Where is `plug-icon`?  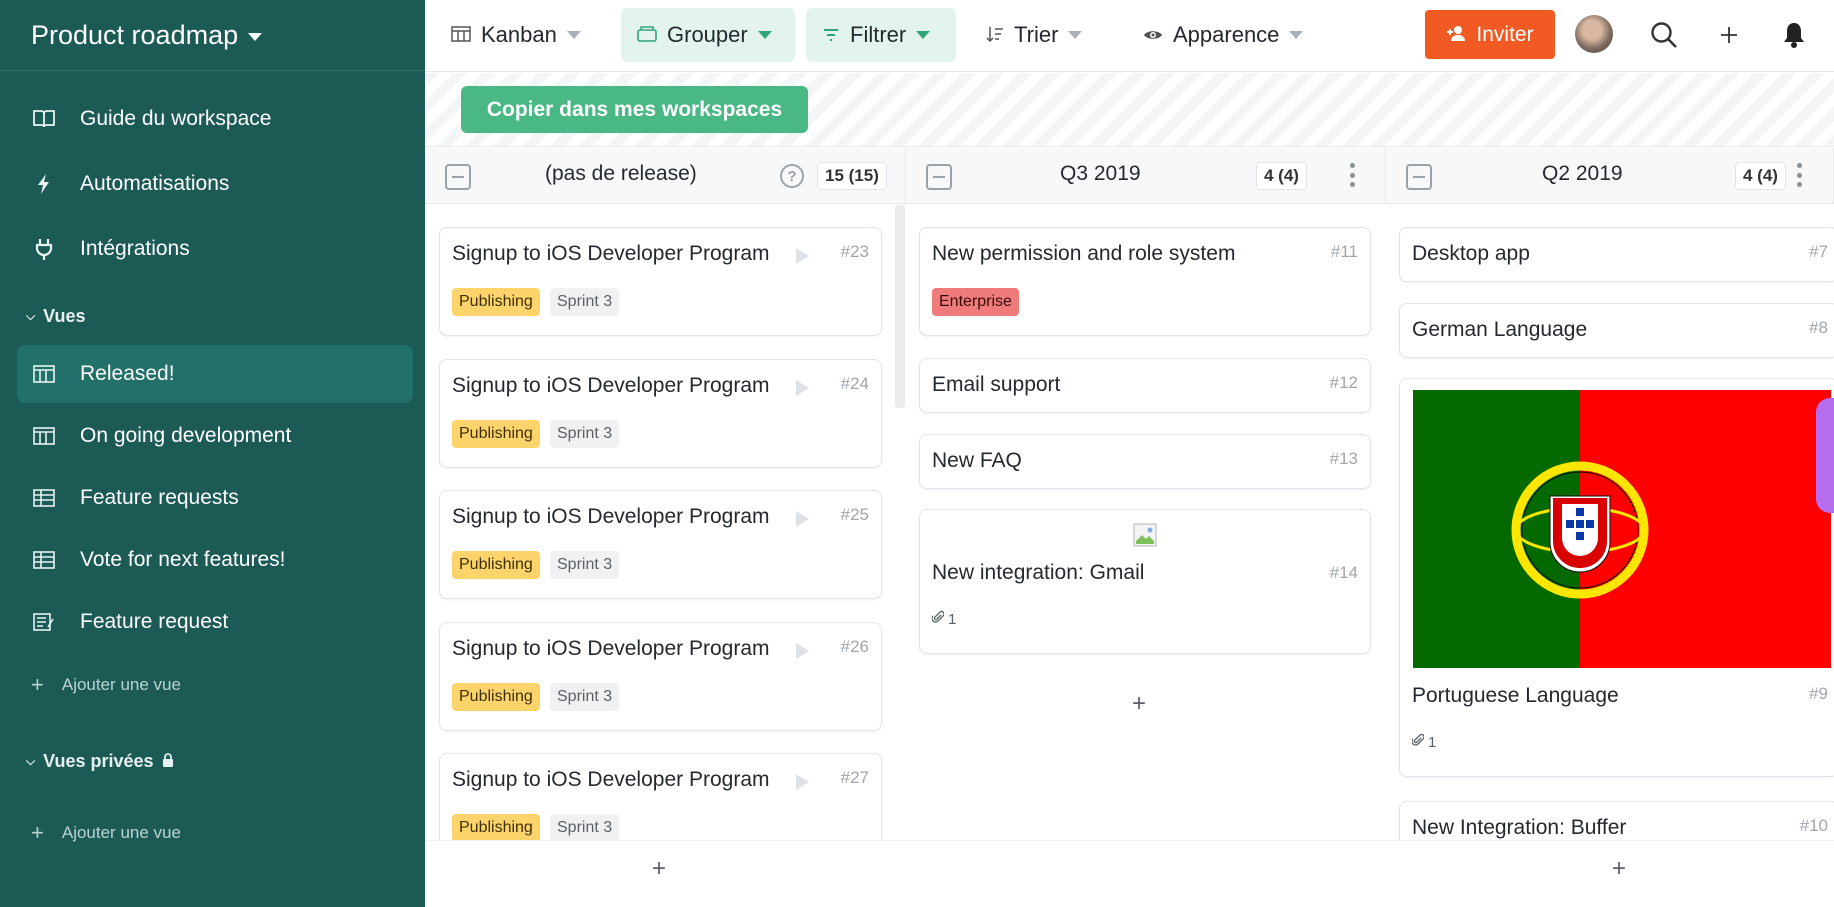
plug-icon is located at coordinates (44, 249).